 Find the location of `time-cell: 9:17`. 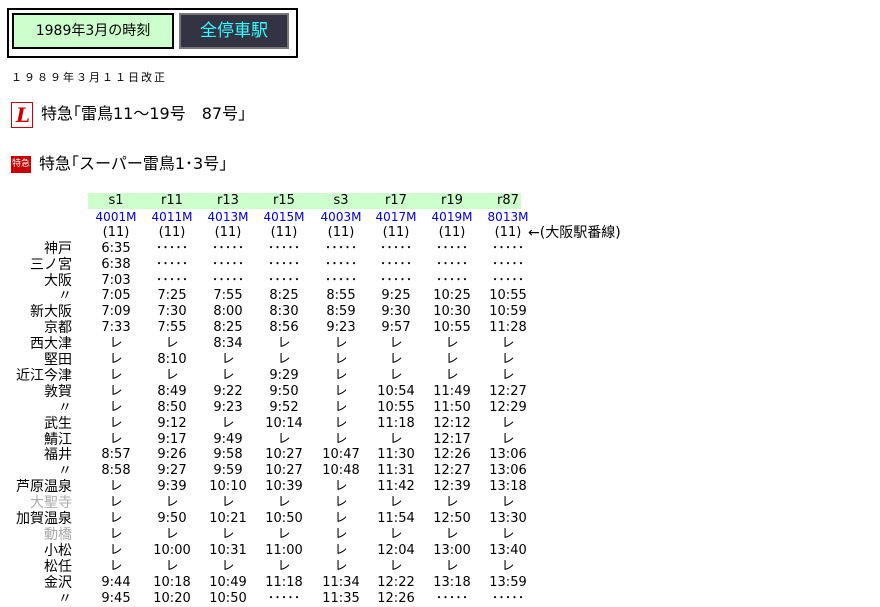

time-cell: 9:17 is located at coordinates (172, 439).